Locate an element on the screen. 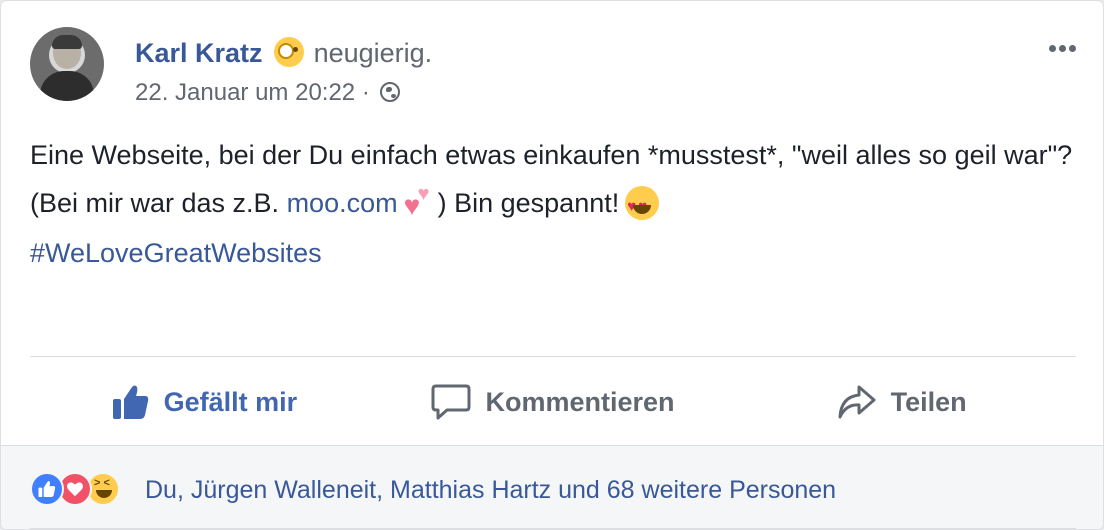 The image size is (1104, 530). hashtag-link: #WeLoveGreatWebsites is located at coordinates (555, 253).